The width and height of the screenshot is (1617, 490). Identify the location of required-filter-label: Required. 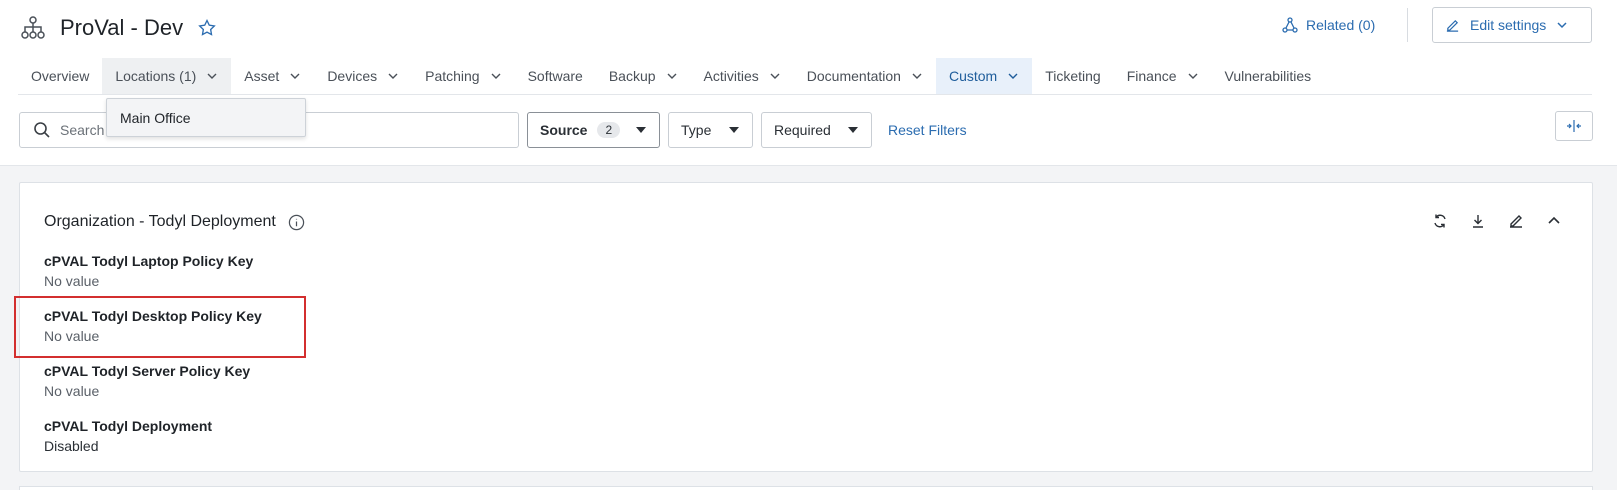
(802, 130).